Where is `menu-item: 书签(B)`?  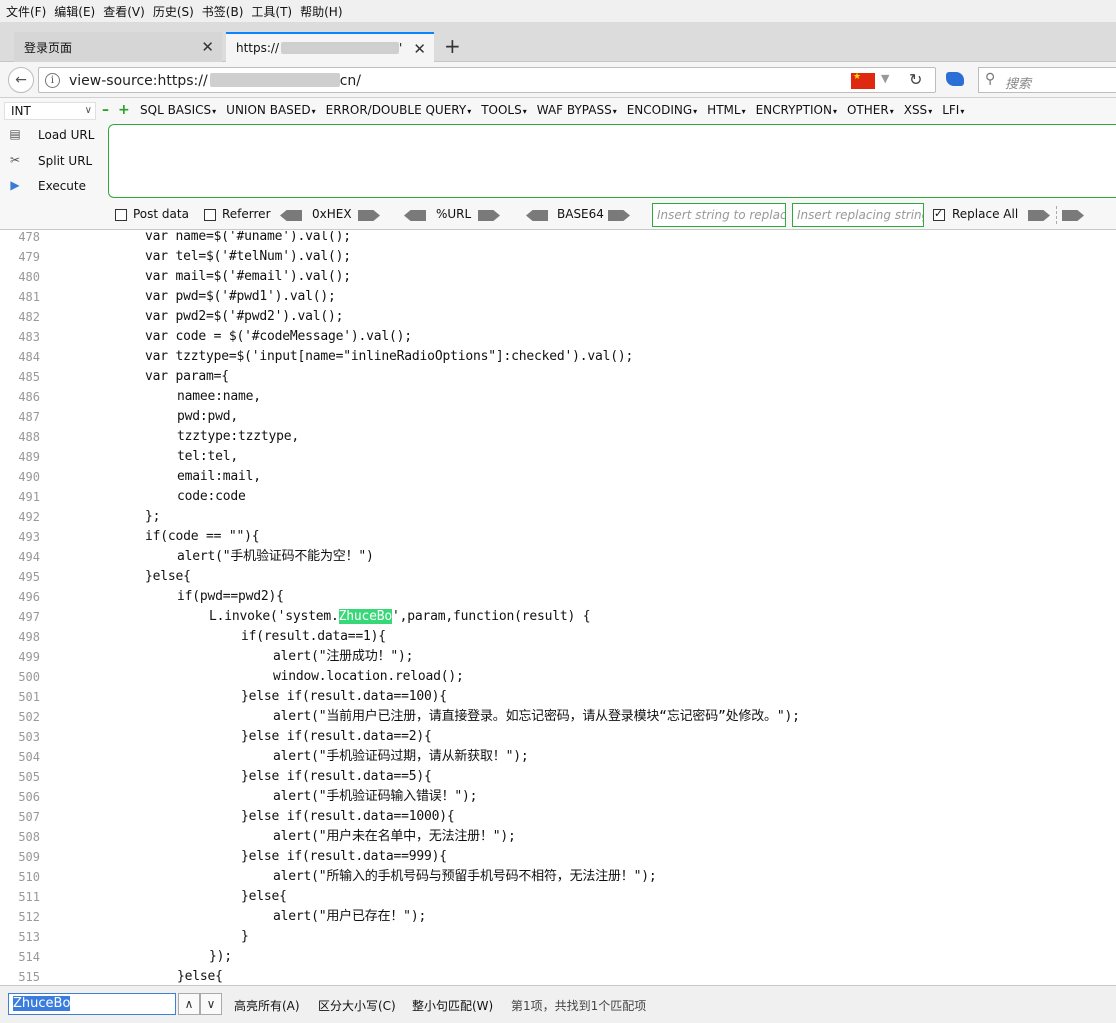 menu-item: 书签(B) is located at coordinates (225, 11).